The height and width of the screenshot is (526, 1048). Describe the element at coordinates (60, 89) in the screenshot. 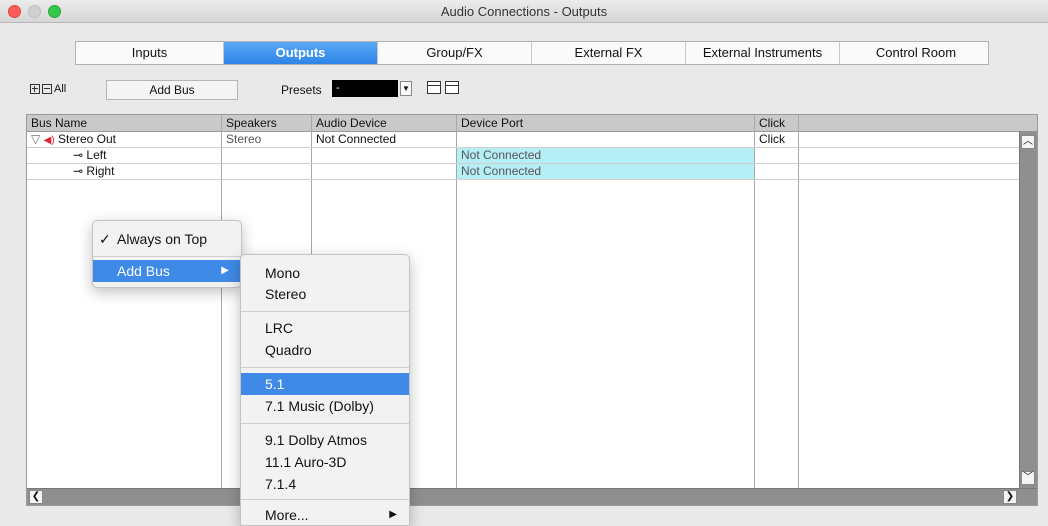

I see `all-label: All` at that location.